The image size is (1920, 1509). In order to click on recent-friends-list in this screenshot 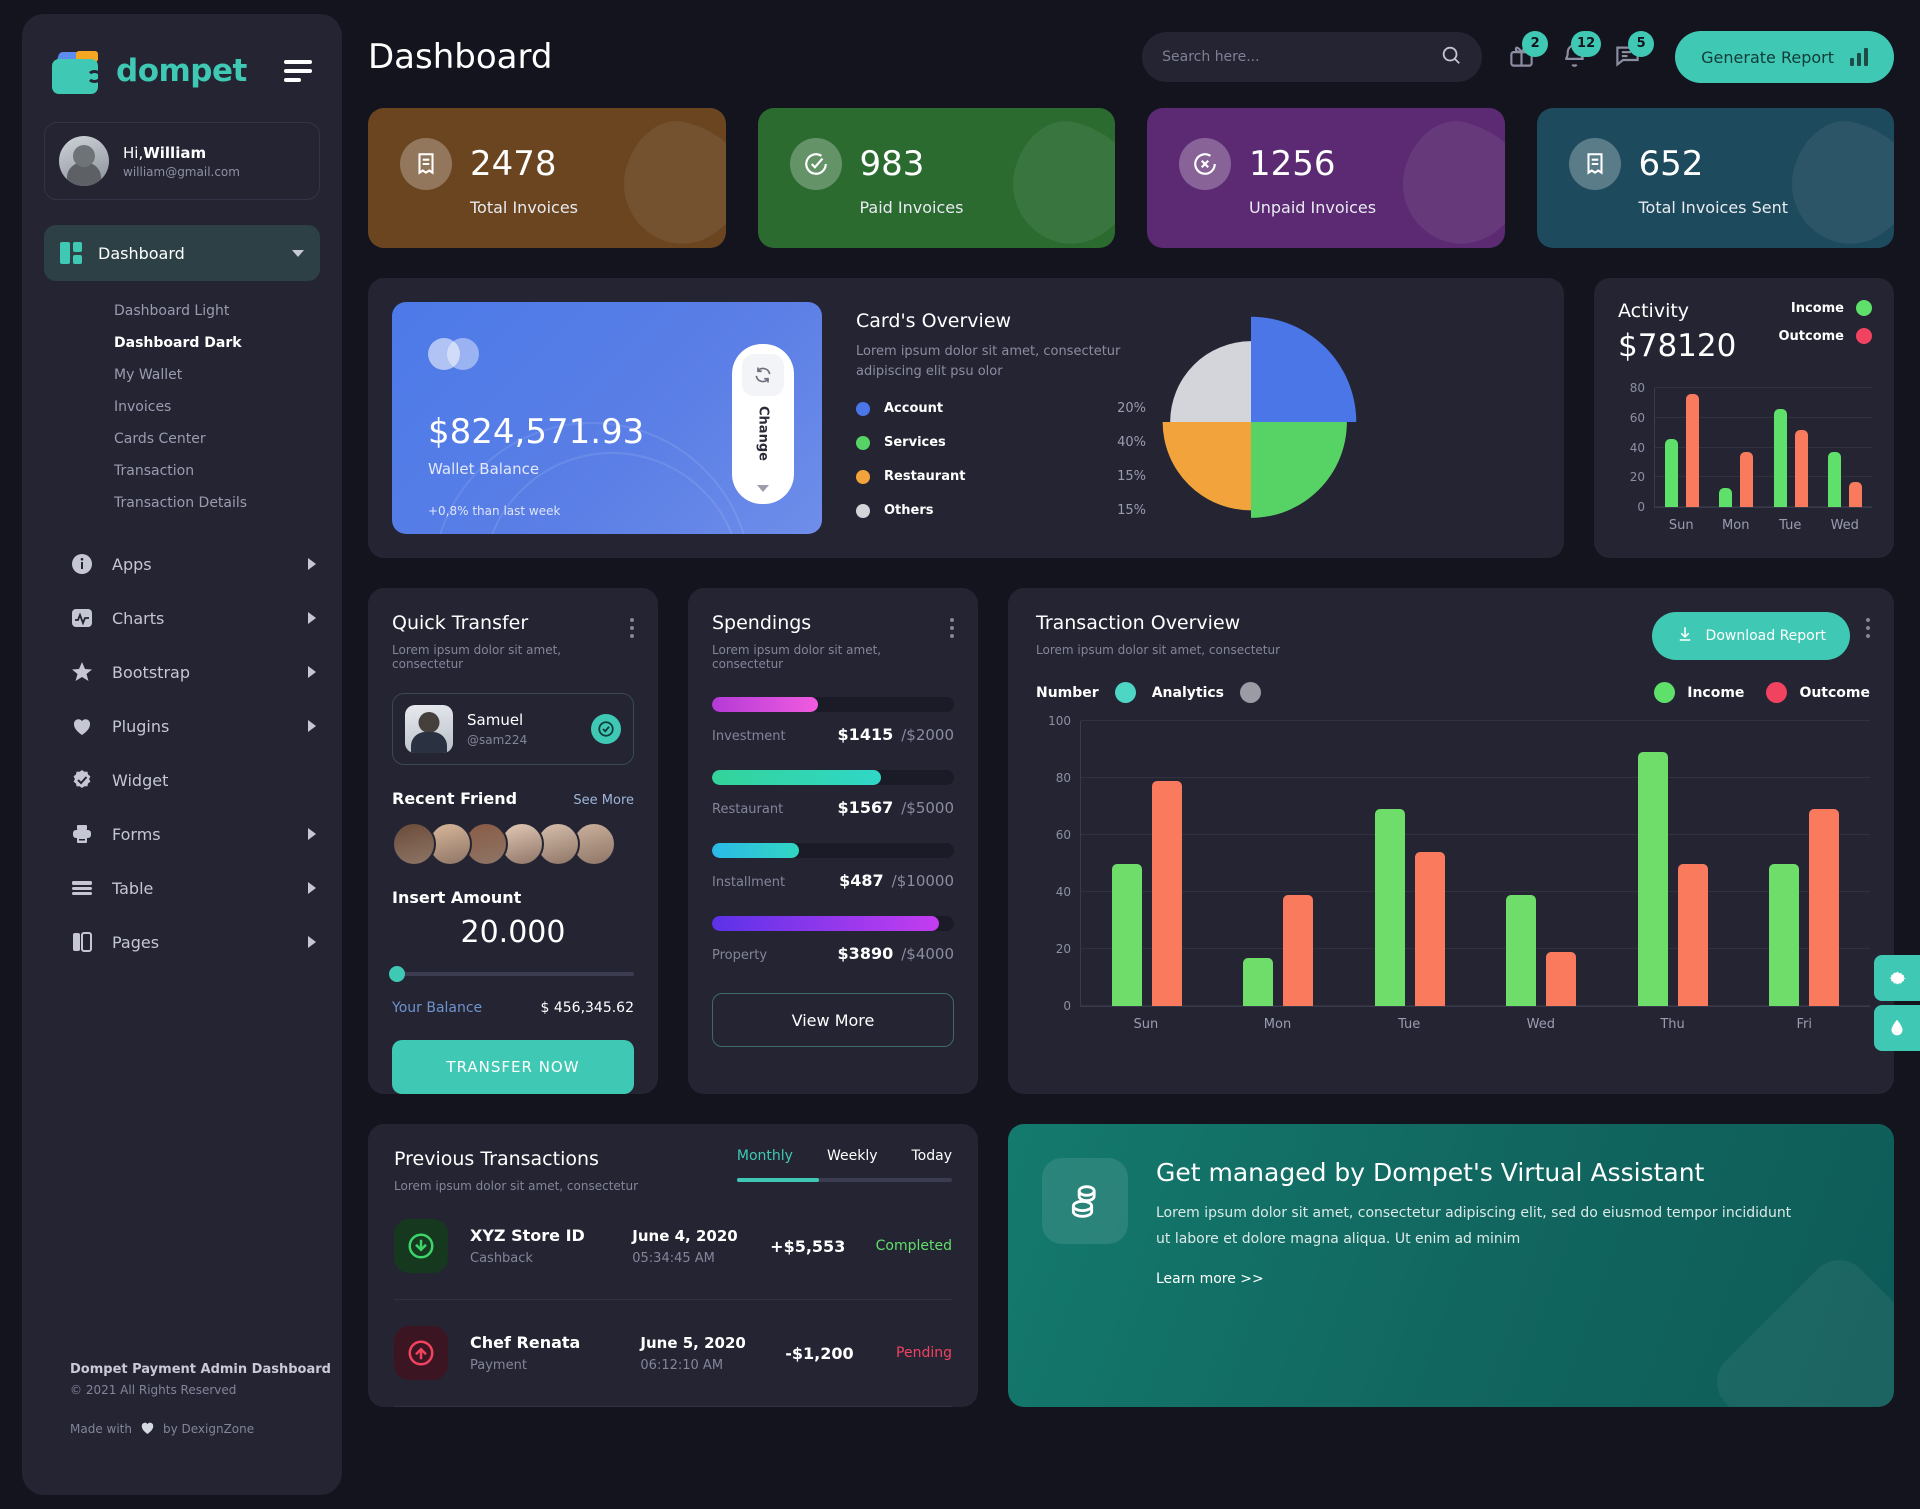, I will do `click(513, 844)`.